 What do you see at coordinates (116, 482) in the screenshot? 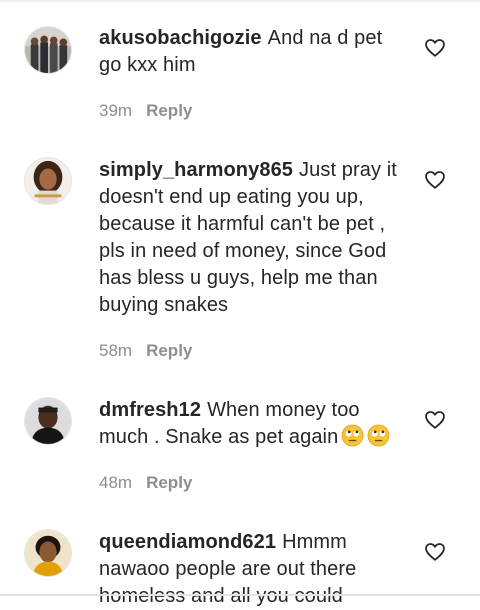
I see `comment-time: 48m` at bounding box center [116, 482].